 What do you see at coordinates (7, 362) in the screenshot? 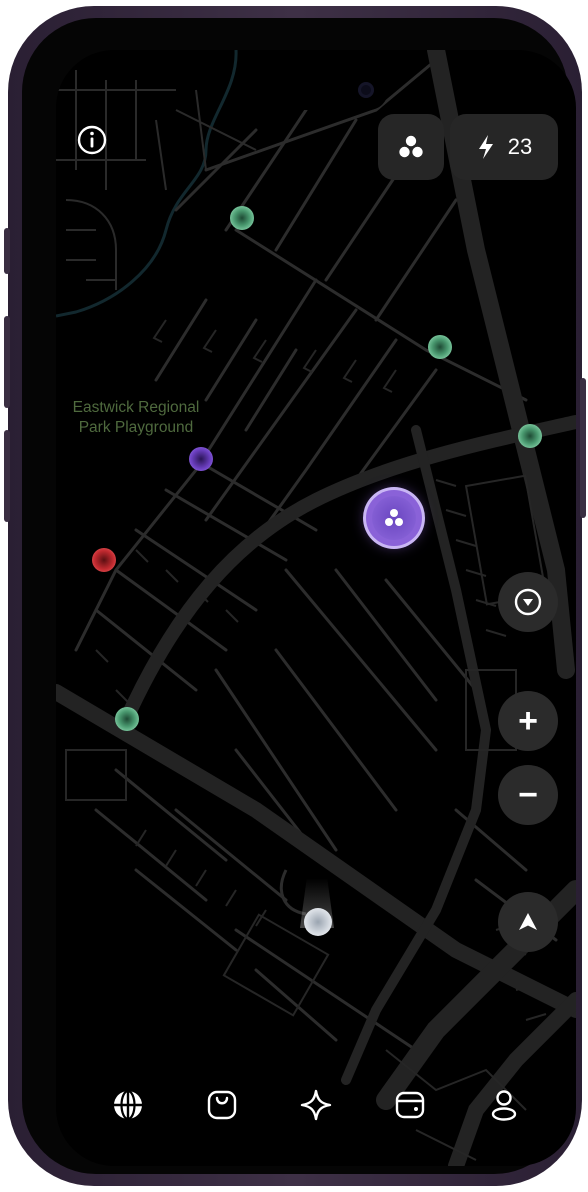
I see `volume-up-button` at bounding box center [7, 362].